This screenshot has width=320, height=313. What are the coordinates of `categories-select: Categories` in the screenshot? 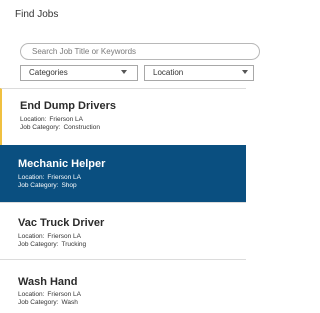 It's located at (79, 73).